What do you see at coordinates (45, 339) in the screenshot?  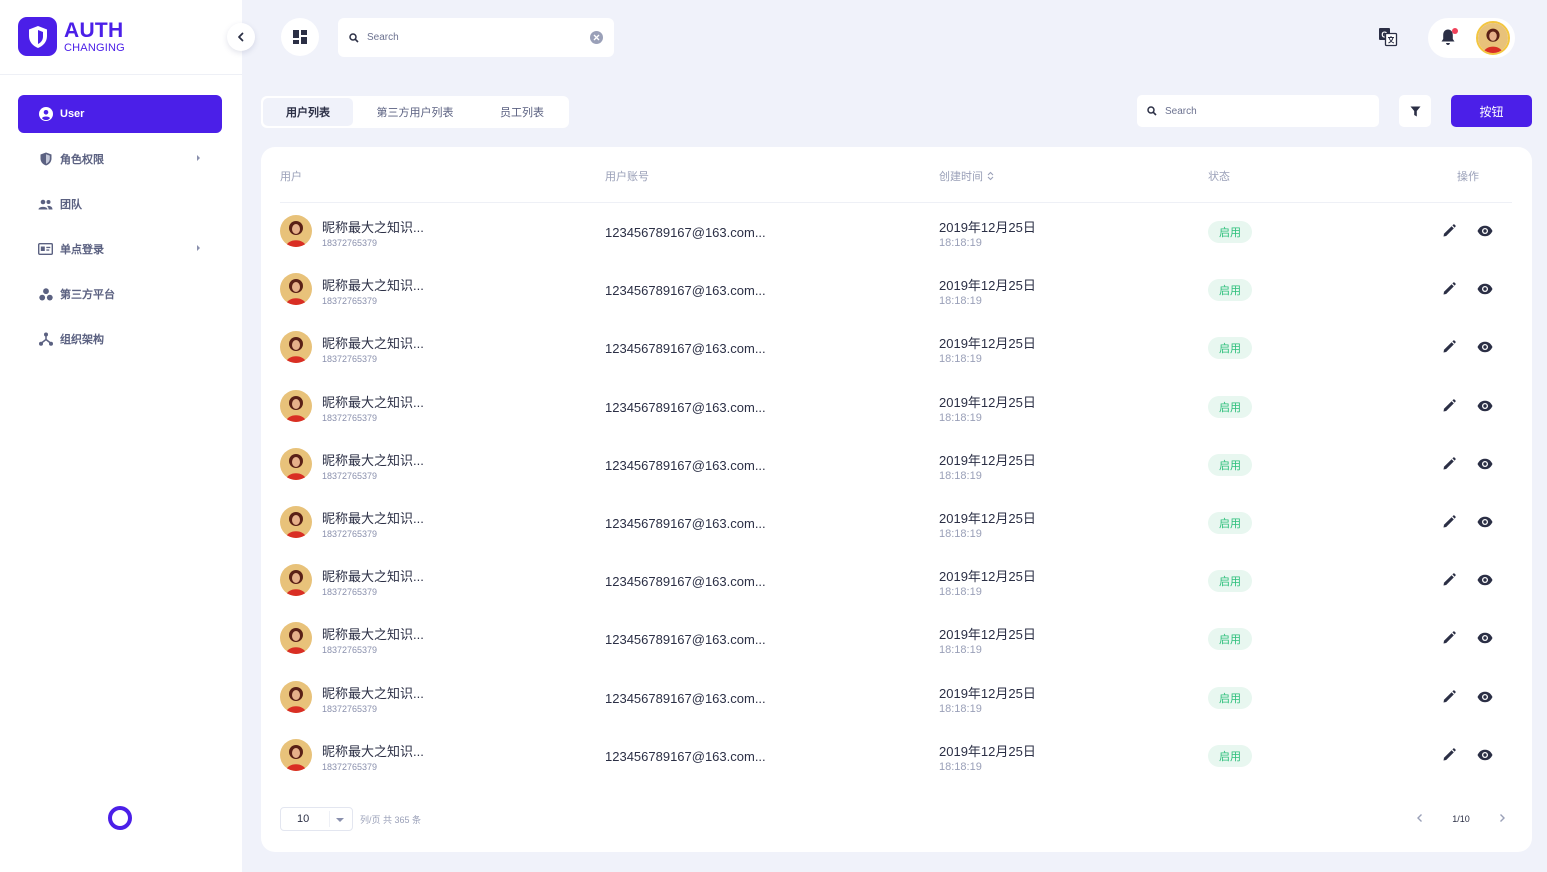 I see `org-chart-icon` at bounding box center [45, 339].